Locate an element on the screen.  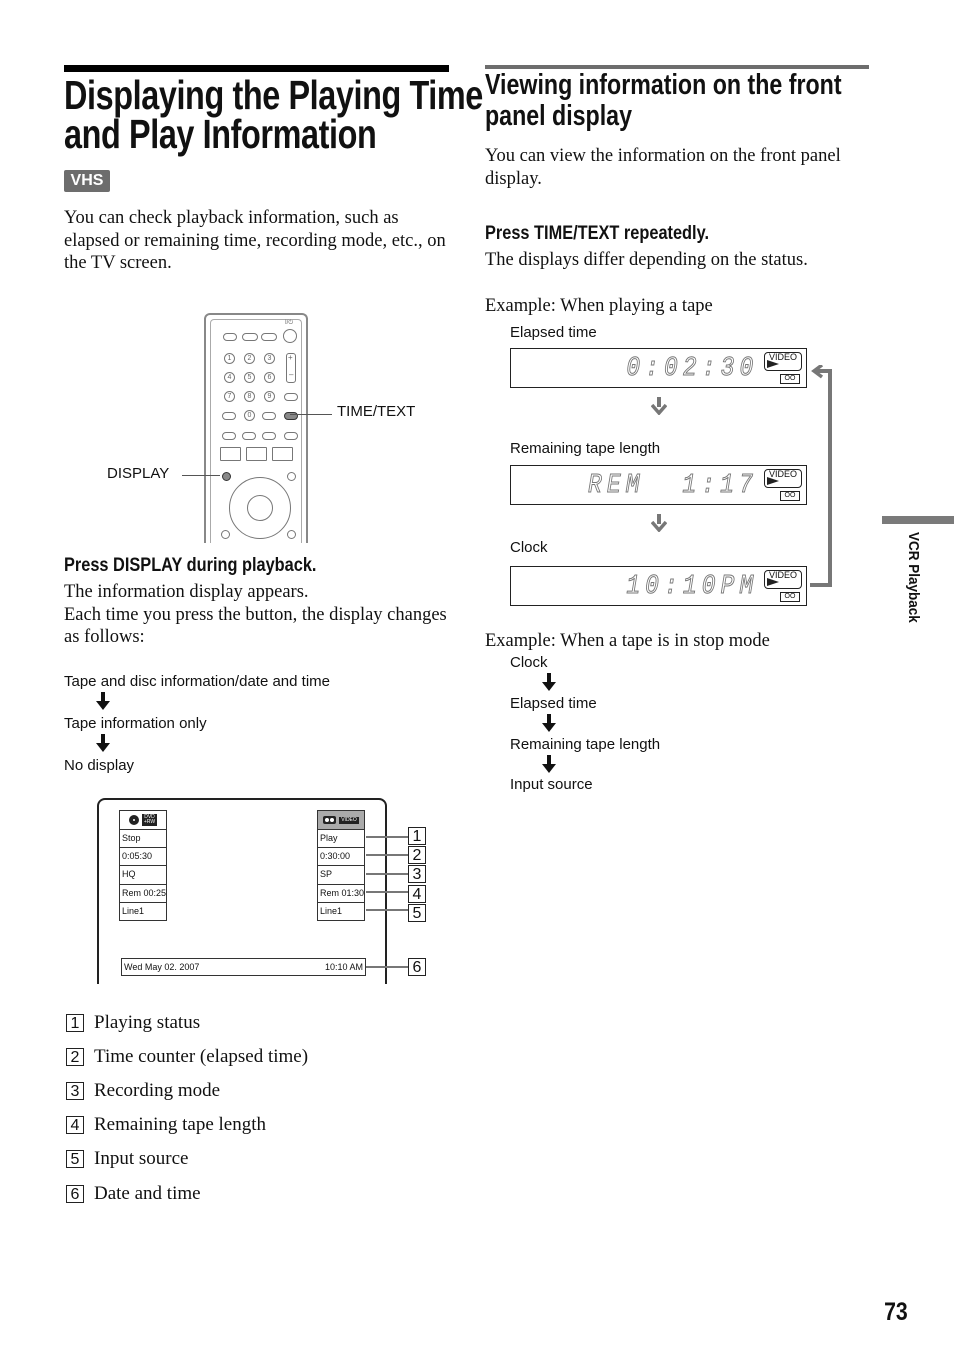
remote-control-illustration: I/⏻ 1 2 3 + – 4 5 6 7 8 9 0 is located at coordinates (256, 428).